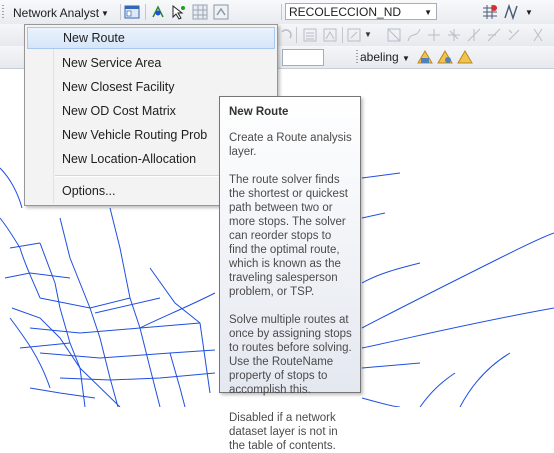  I want to click on reshape-icon, so click(474, 35).